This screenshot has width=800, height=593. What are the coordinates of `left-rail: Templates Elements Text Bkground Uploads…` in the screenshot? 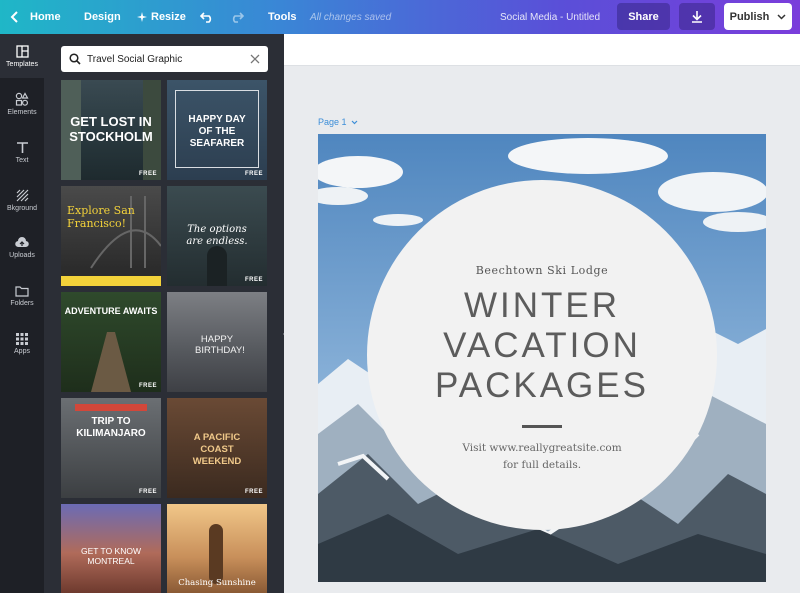 It's located at (22, 313).